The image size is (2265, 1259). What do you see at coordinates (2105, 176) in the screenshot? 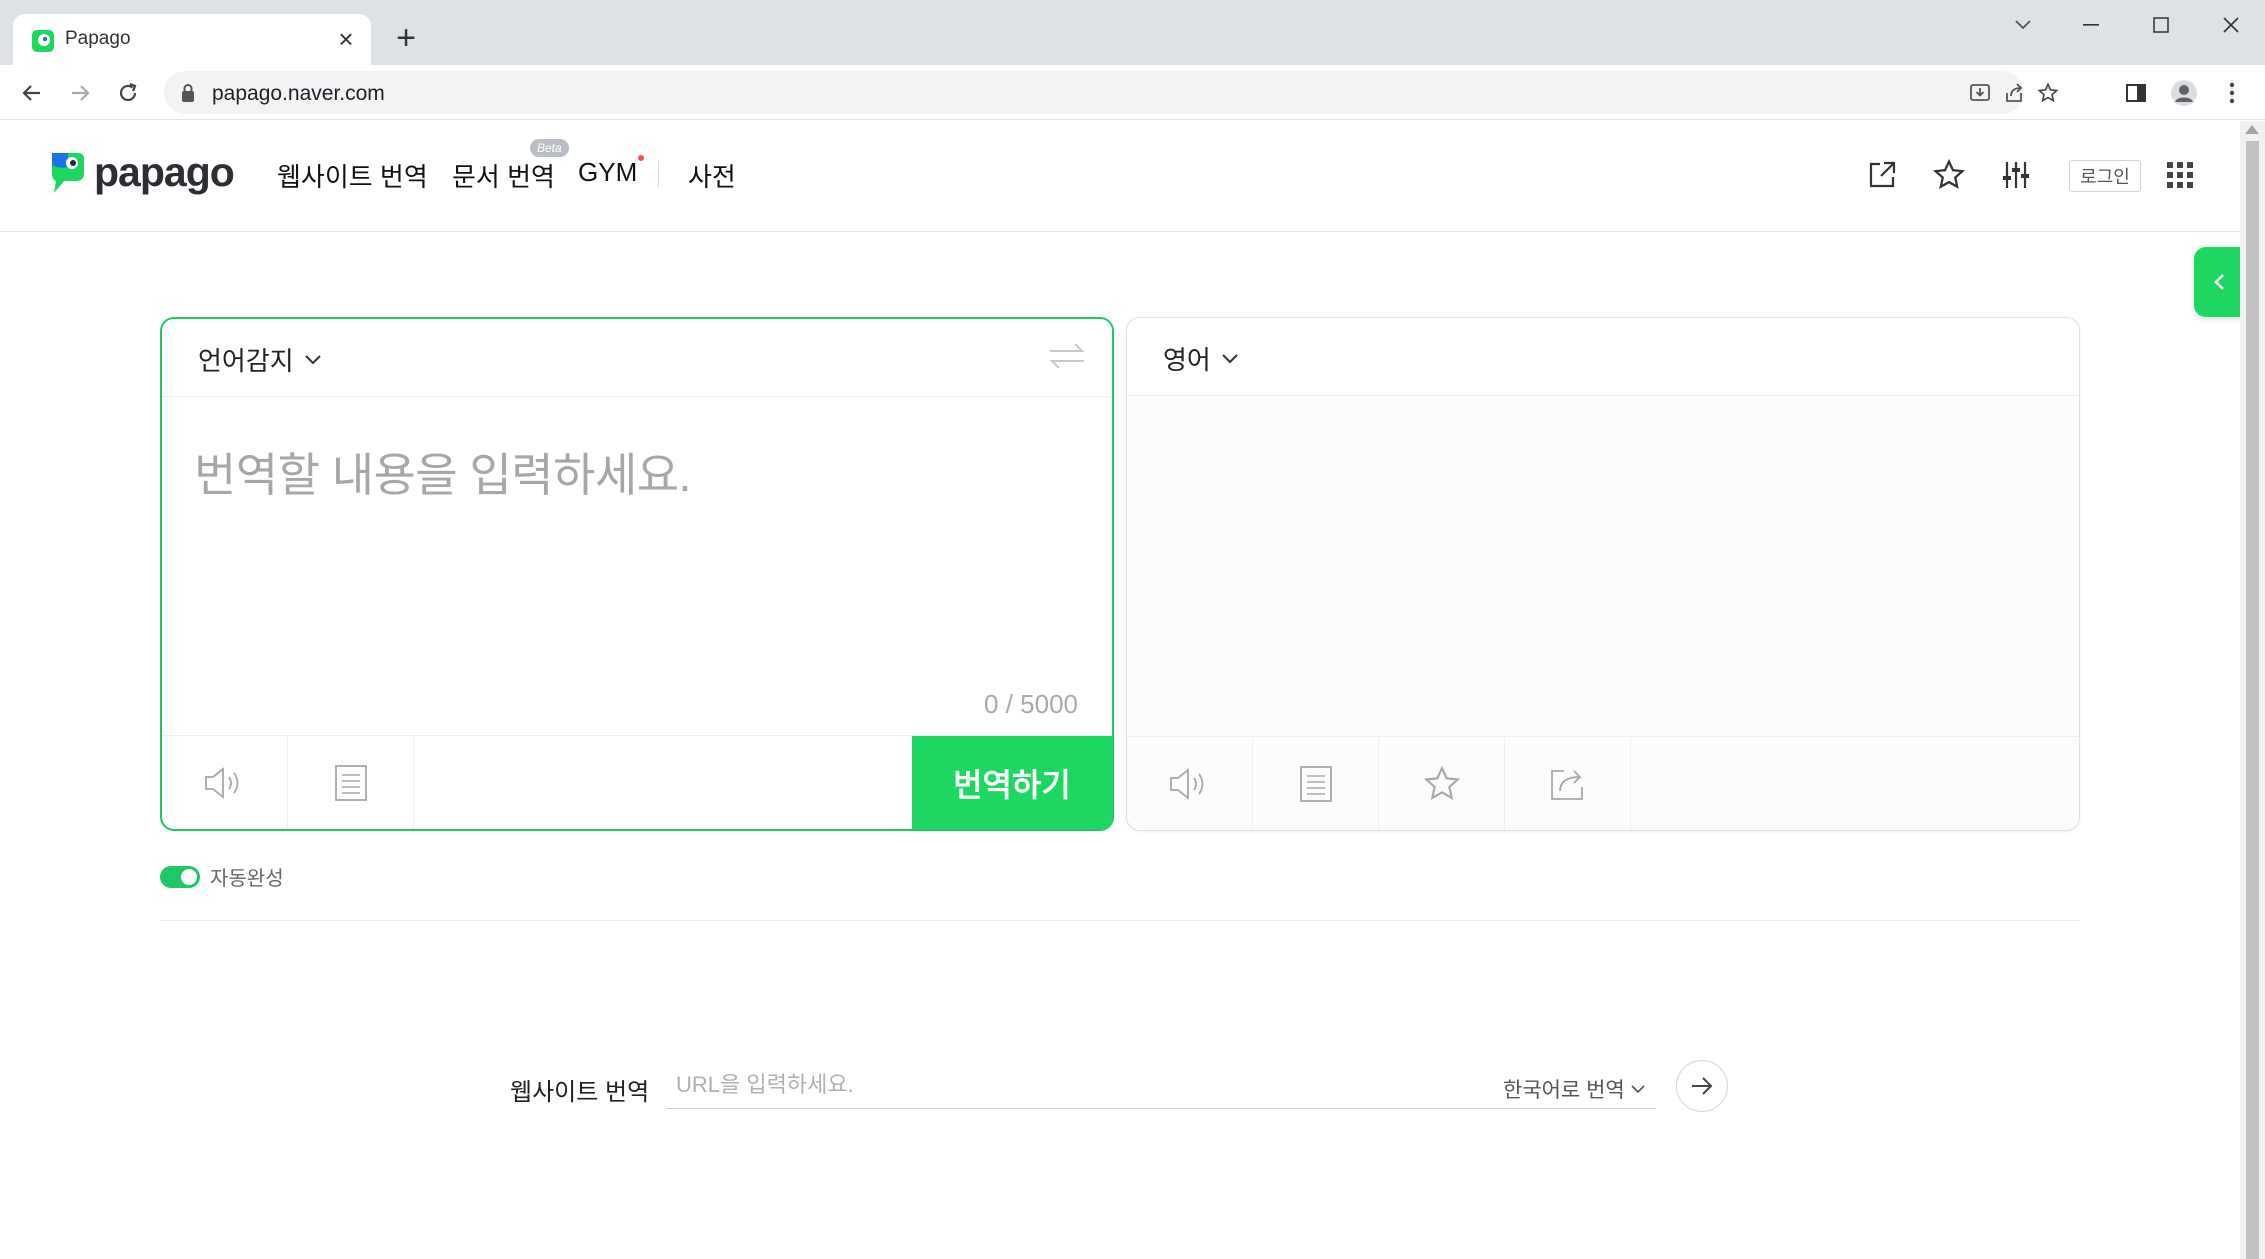
I see `login-button: 로그인` at bounding box center [2105, 176].